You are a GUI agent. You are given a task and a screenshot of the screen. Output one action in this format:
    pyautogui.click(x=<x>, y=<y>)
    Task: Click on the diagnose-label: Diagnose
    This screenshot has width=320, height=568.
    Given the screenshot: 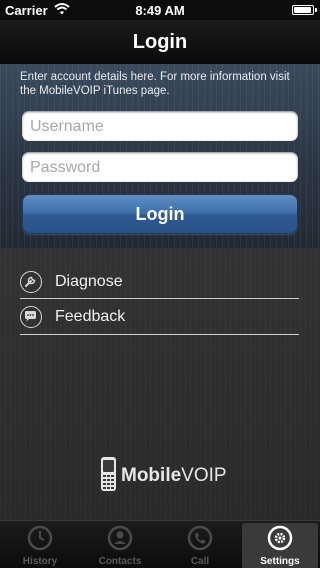 What is the action you would take?
    pyautogui.click(x=89, y=281)
    